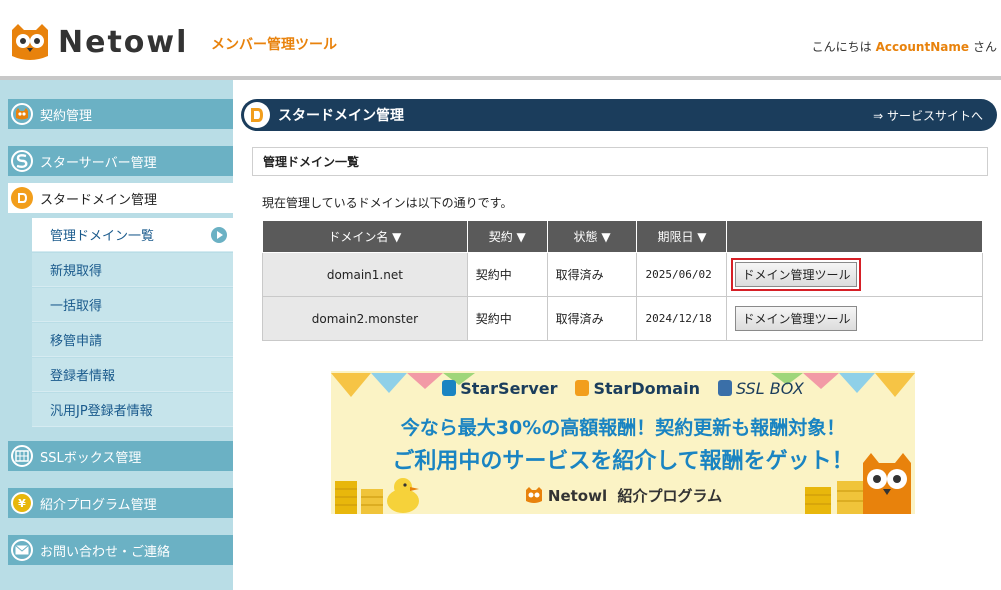  What do you see at coordinates (507, 236) in the screenshot?
I see `column-header-contract: 契約 ▼` at bounding box center [507, 236].